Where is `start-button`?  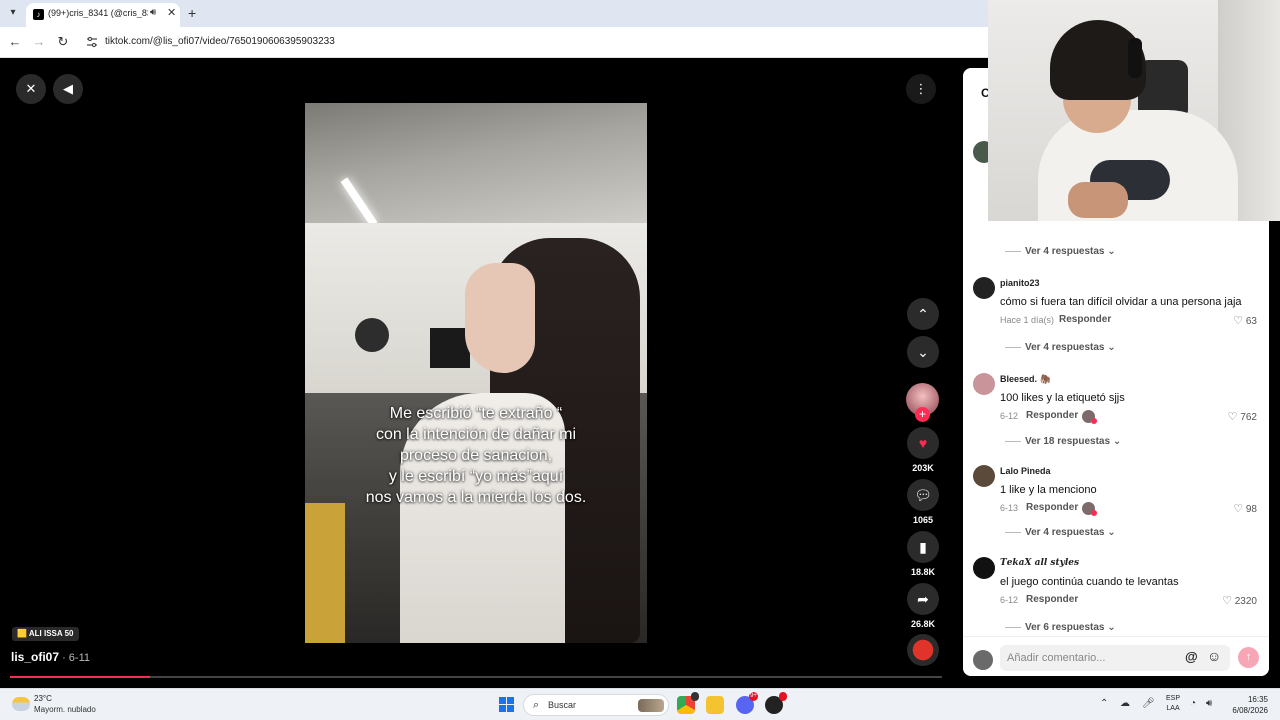
start-button is located at coordinates (507, 705).